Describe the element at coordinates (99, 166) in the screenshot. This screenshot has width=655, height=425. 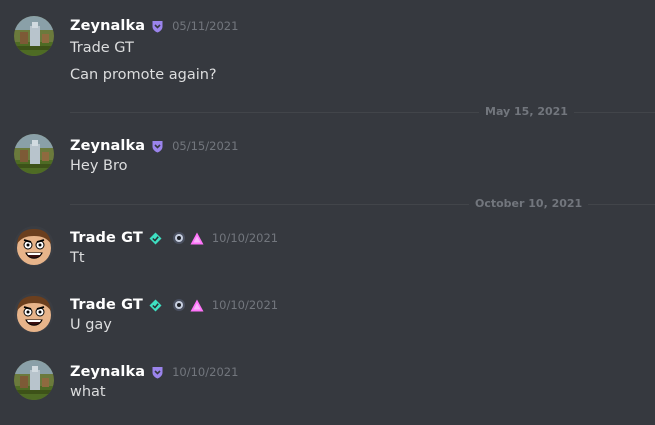
I see `message-content: Hey Bro` at that location.